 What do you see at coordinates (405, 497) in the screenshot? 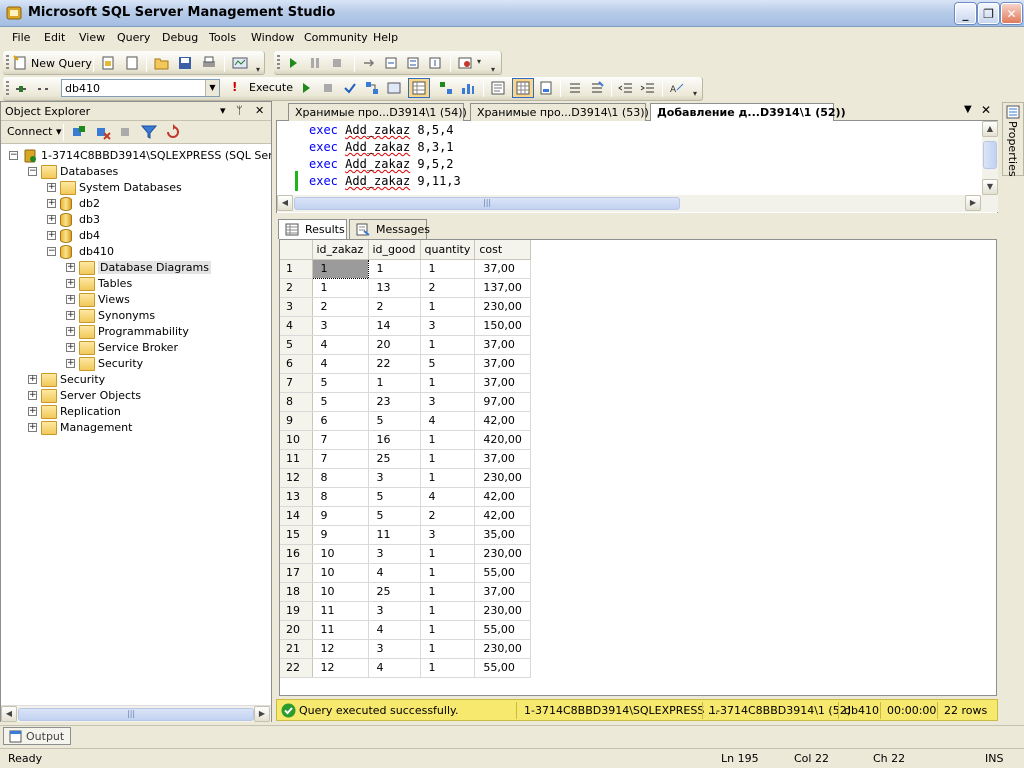
I see `table-row: 13 8 5 4 42,00` at bounding box center [405, 497].